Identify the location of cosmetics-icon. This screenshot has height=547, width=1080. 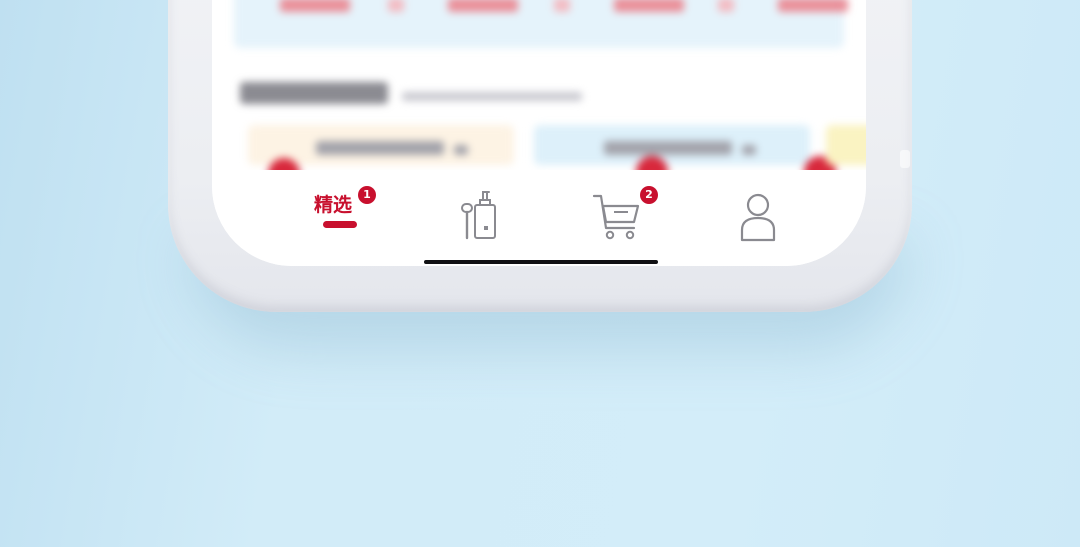
(478, 216).